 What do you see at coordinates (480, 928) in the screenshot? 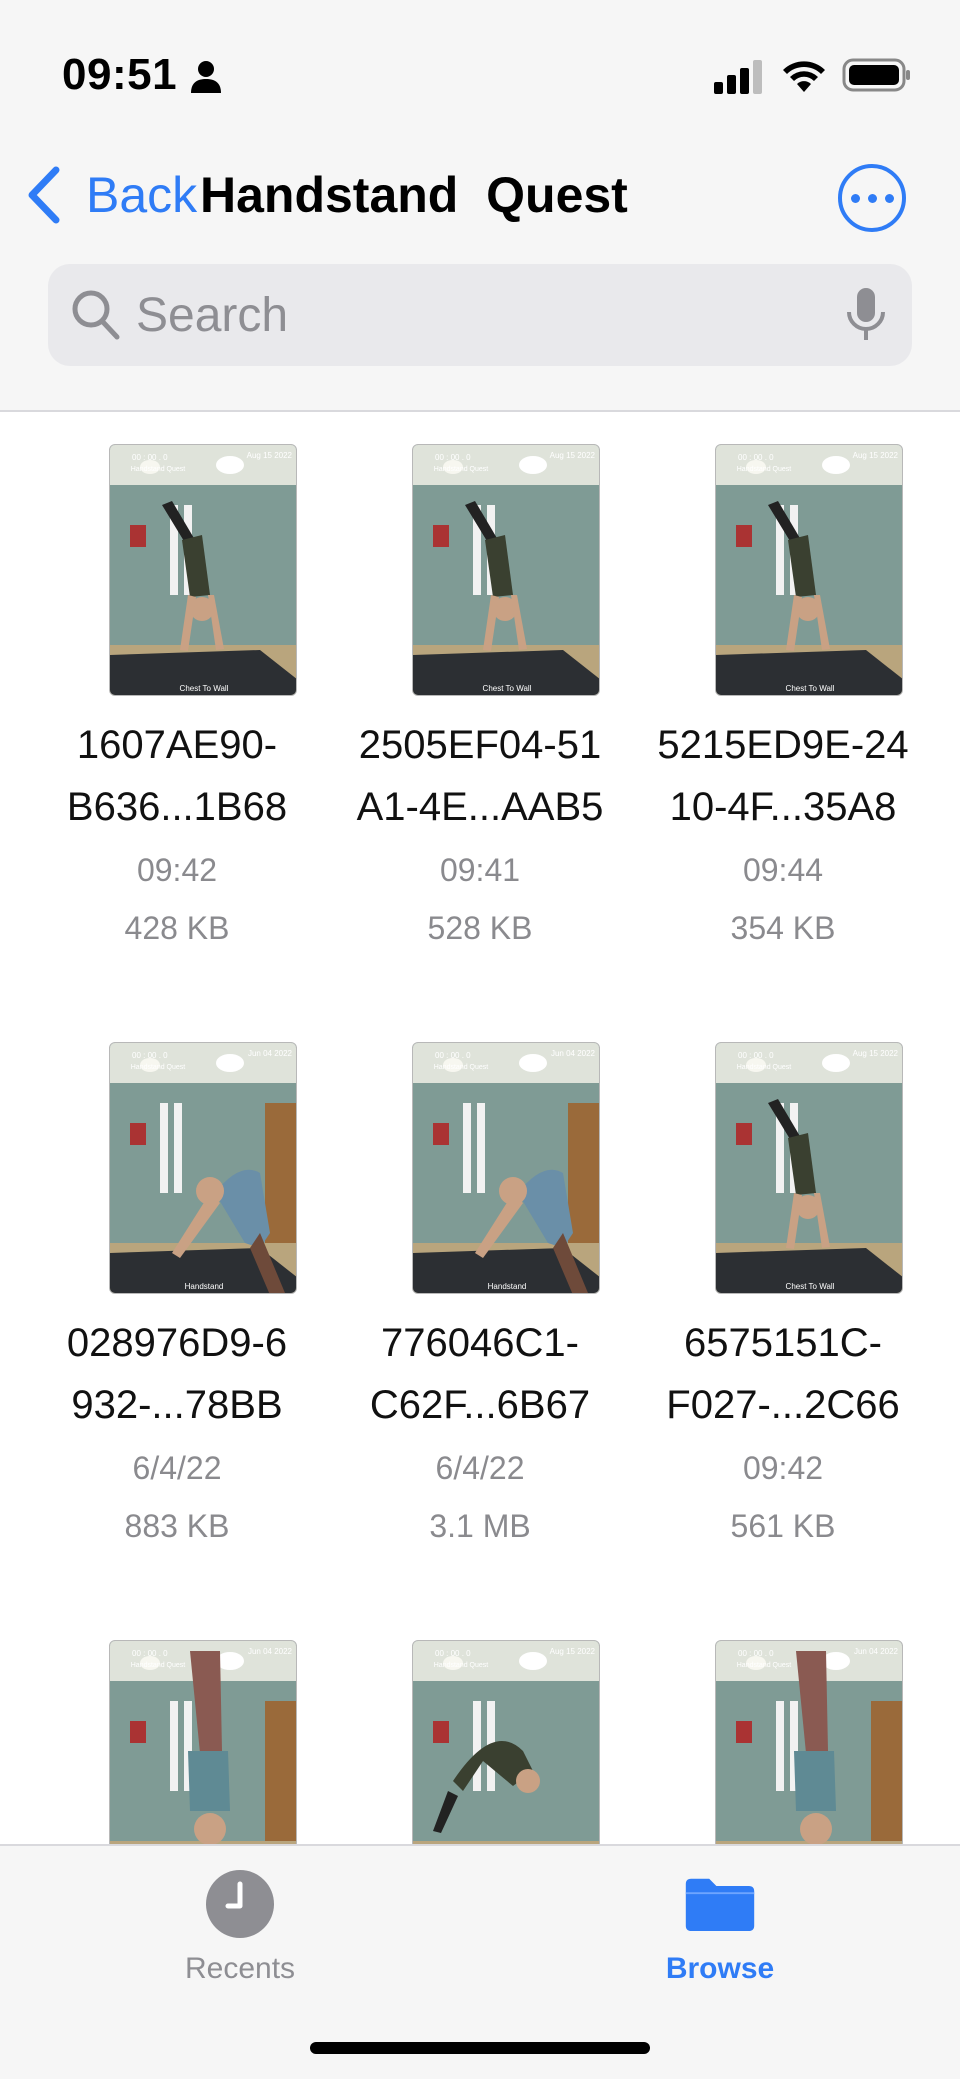
I see `file-size: 528 KB` at bounding box center [480, 928].